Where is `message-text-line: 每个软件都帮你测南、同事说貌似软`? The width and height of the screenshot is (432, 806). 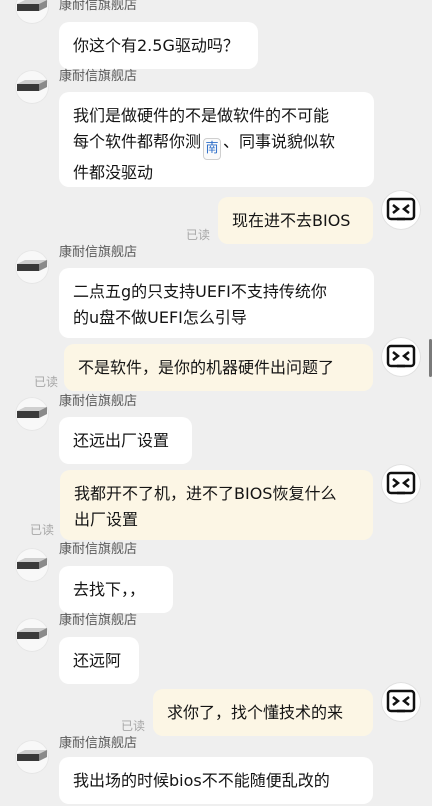
message-text-line: 每个软件都帮你测南、同事说貌似软 is located at coordinates (216, 144).